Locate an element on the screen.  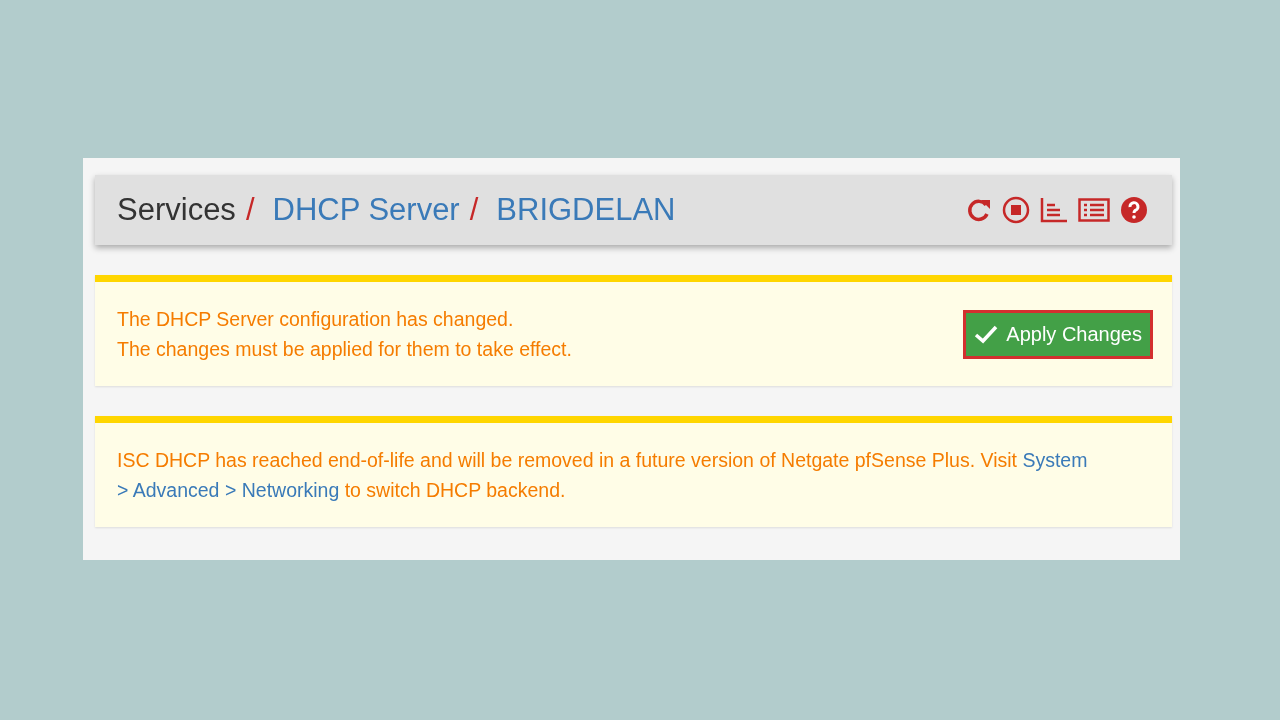
notice-text: The changes must be applied for them to take effect. is located at coordinates (344, 349).